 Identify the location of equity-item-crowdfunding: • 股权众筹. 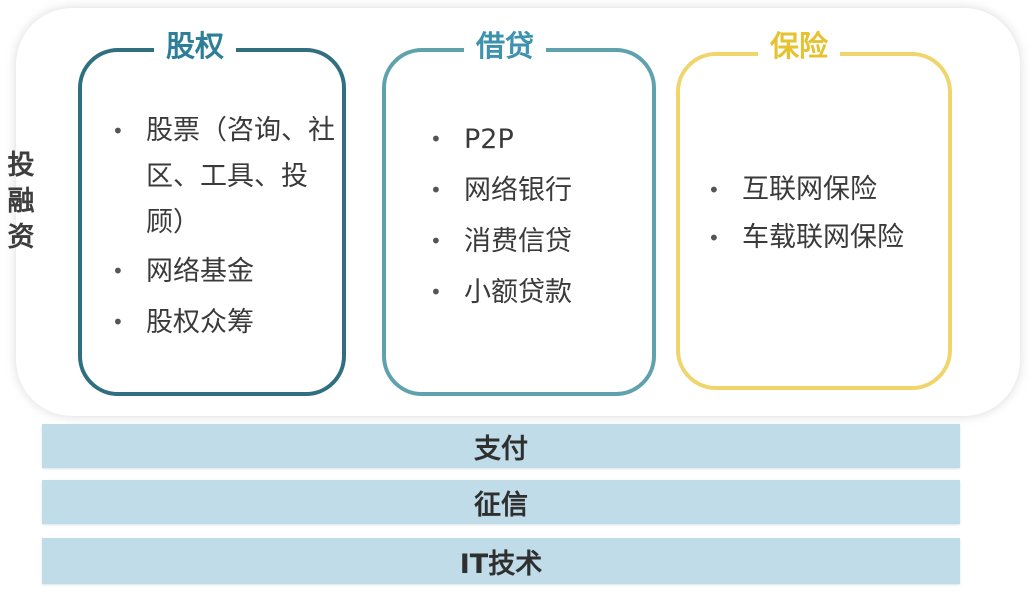
(229, 322).